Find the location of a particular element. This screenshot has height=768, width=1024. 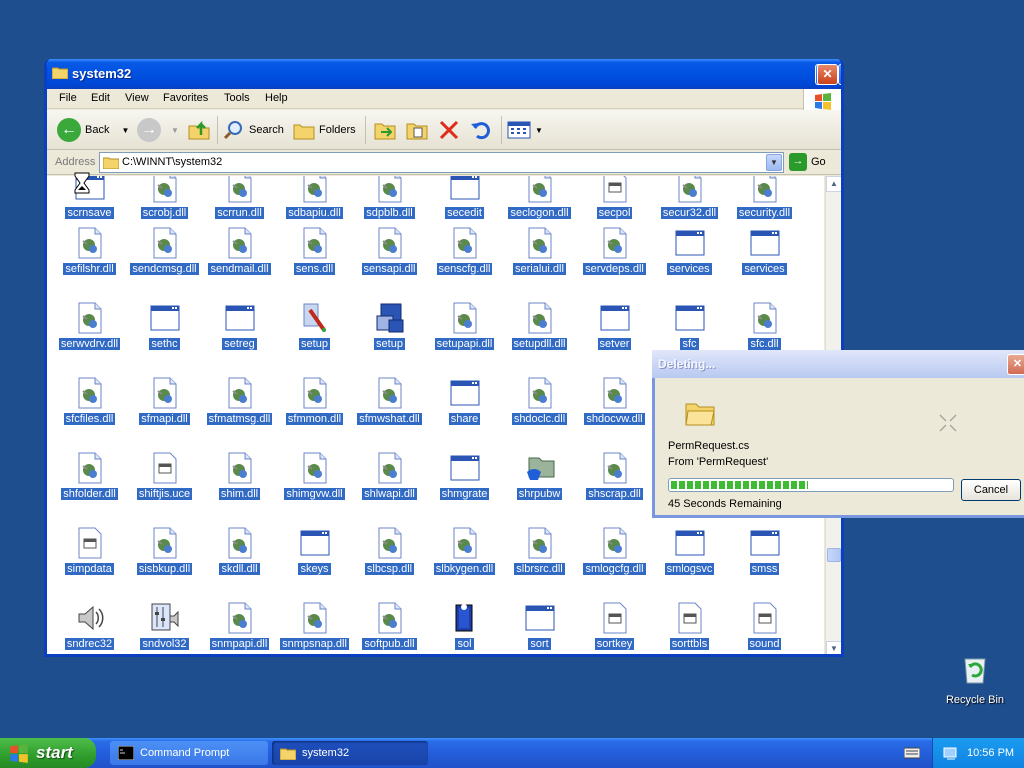

file-item: slbcsp.dll is located at coordinates (389, 564).